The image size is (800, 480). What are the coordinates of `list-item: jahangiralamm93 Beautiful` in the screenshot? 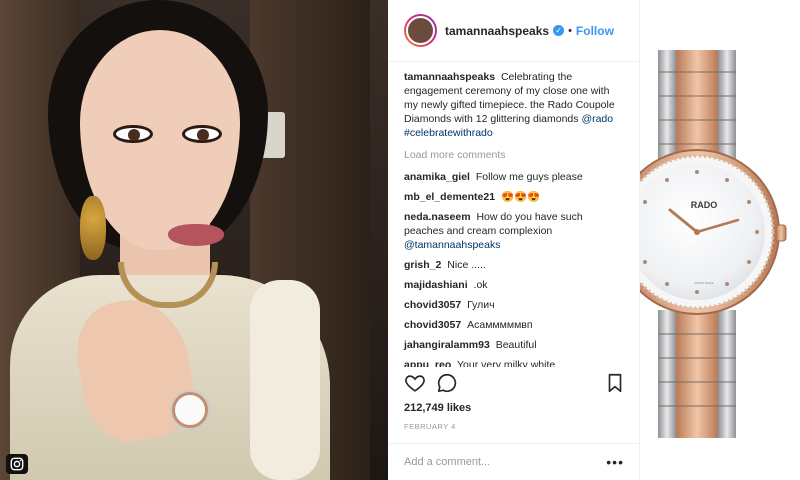 It's located at (513, 345).